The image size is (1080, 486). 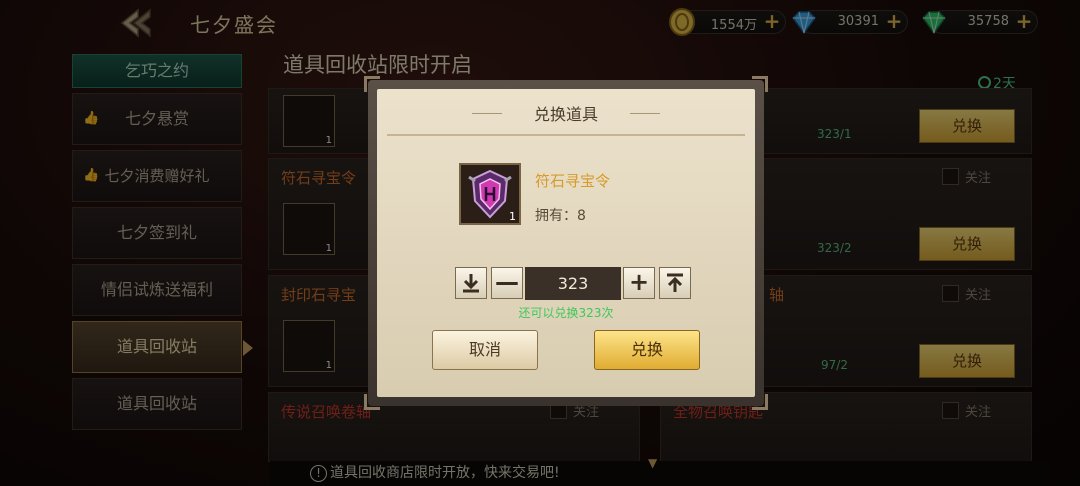 I want to click on owned-count: 拥有：8, so click(x=560, y=216).